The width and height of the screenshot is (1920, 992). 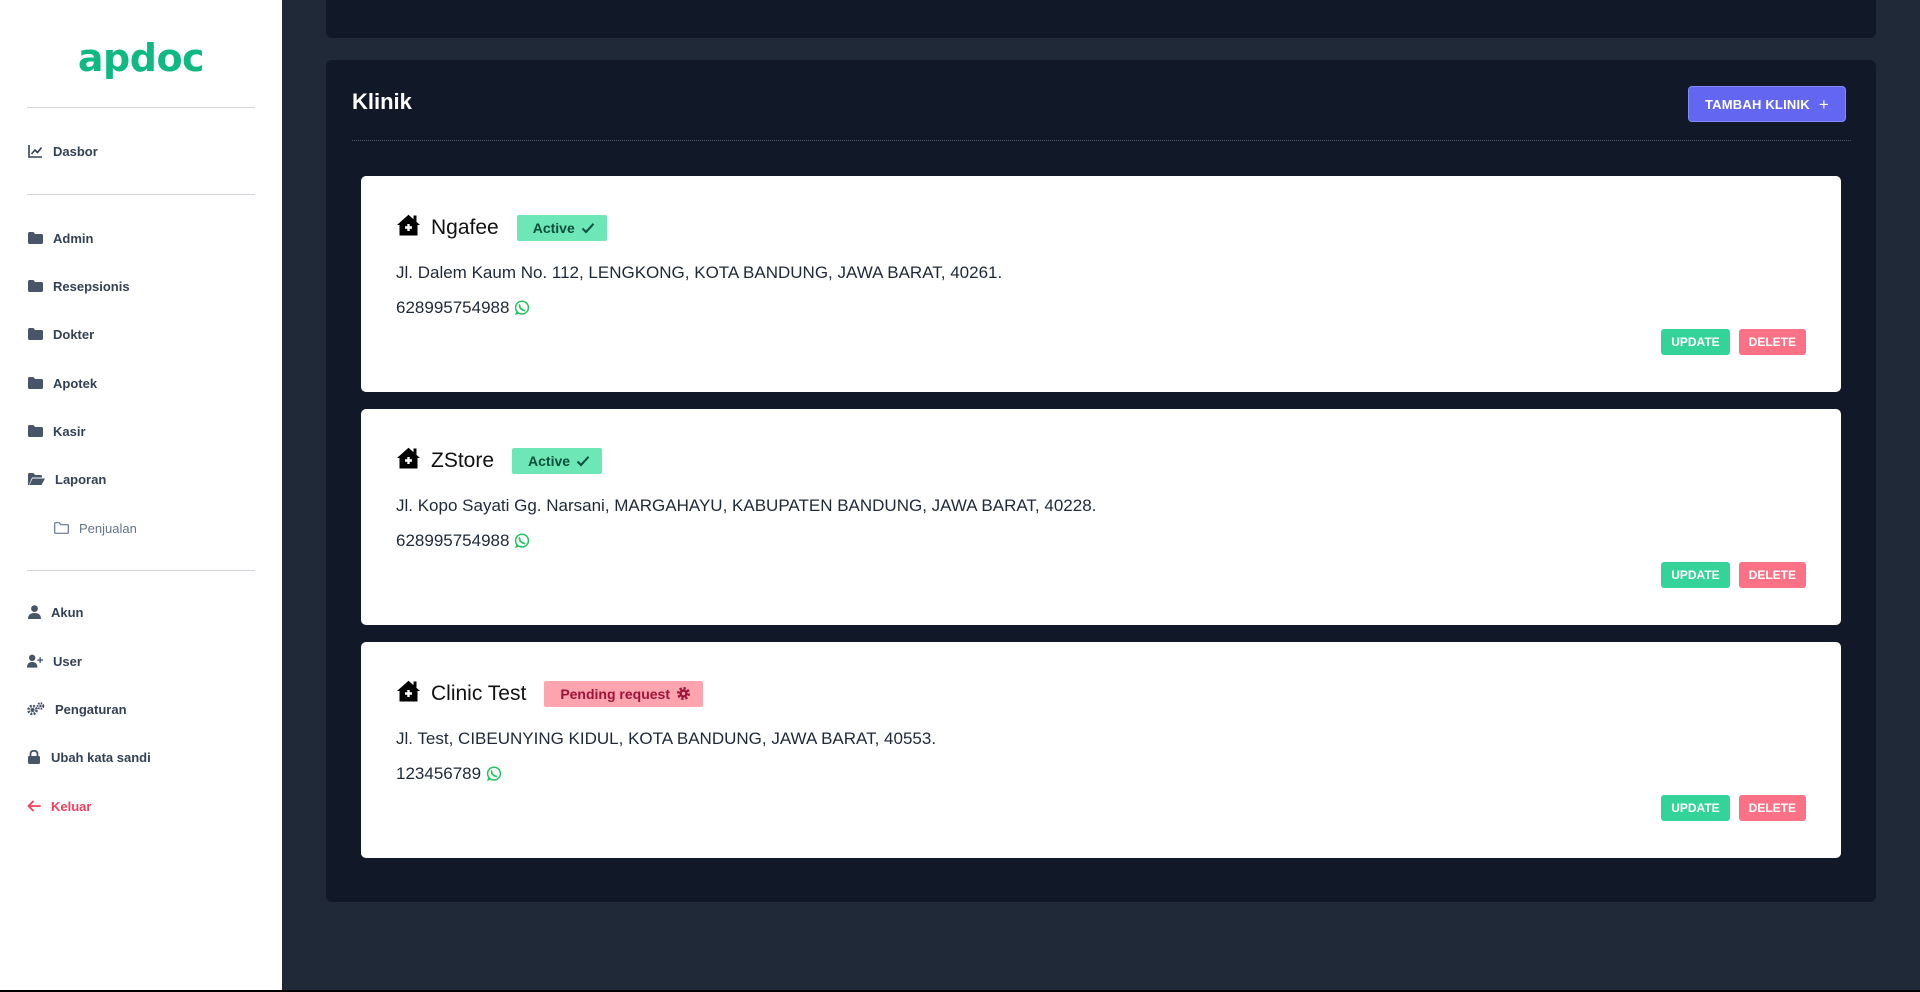 I want to click on sidebar-item-label: User, so click(x=67, y=661).